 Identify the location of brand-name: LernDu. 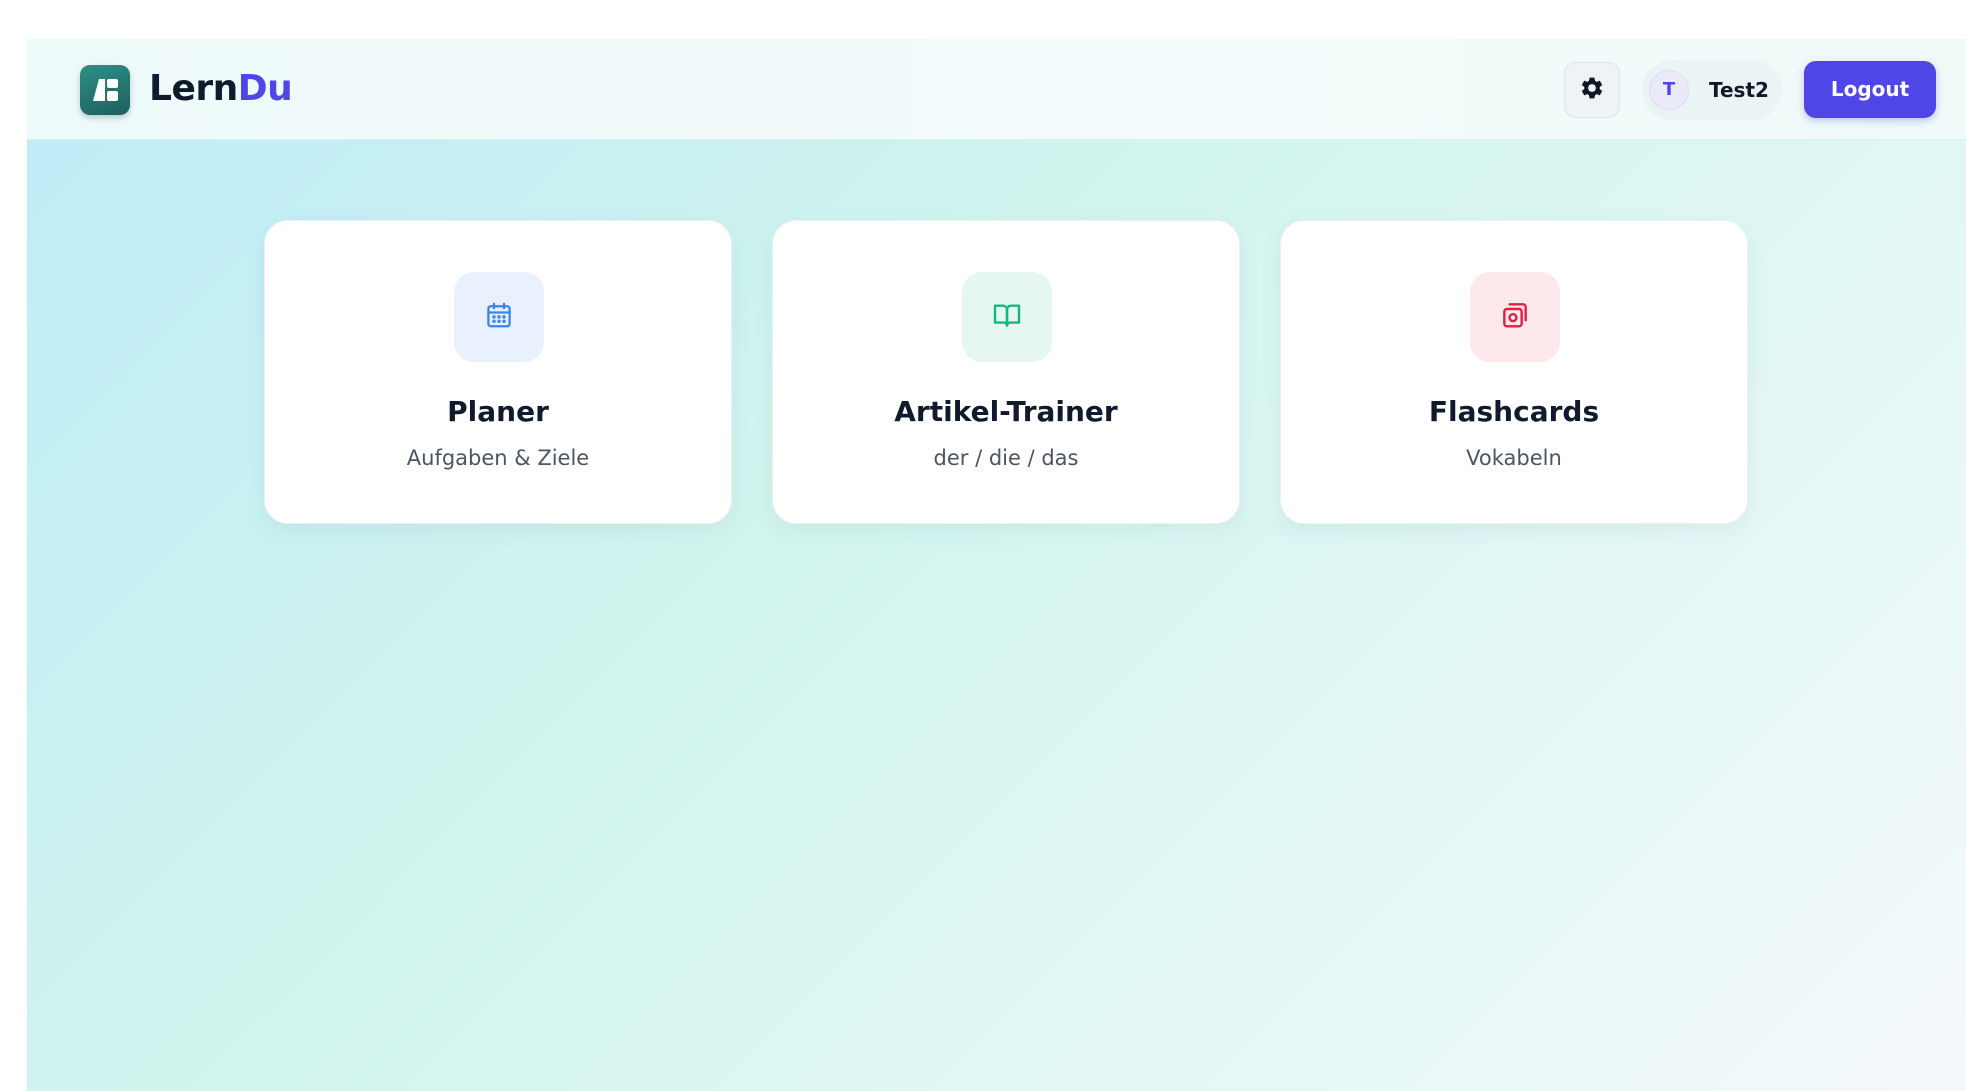
(221, 89).